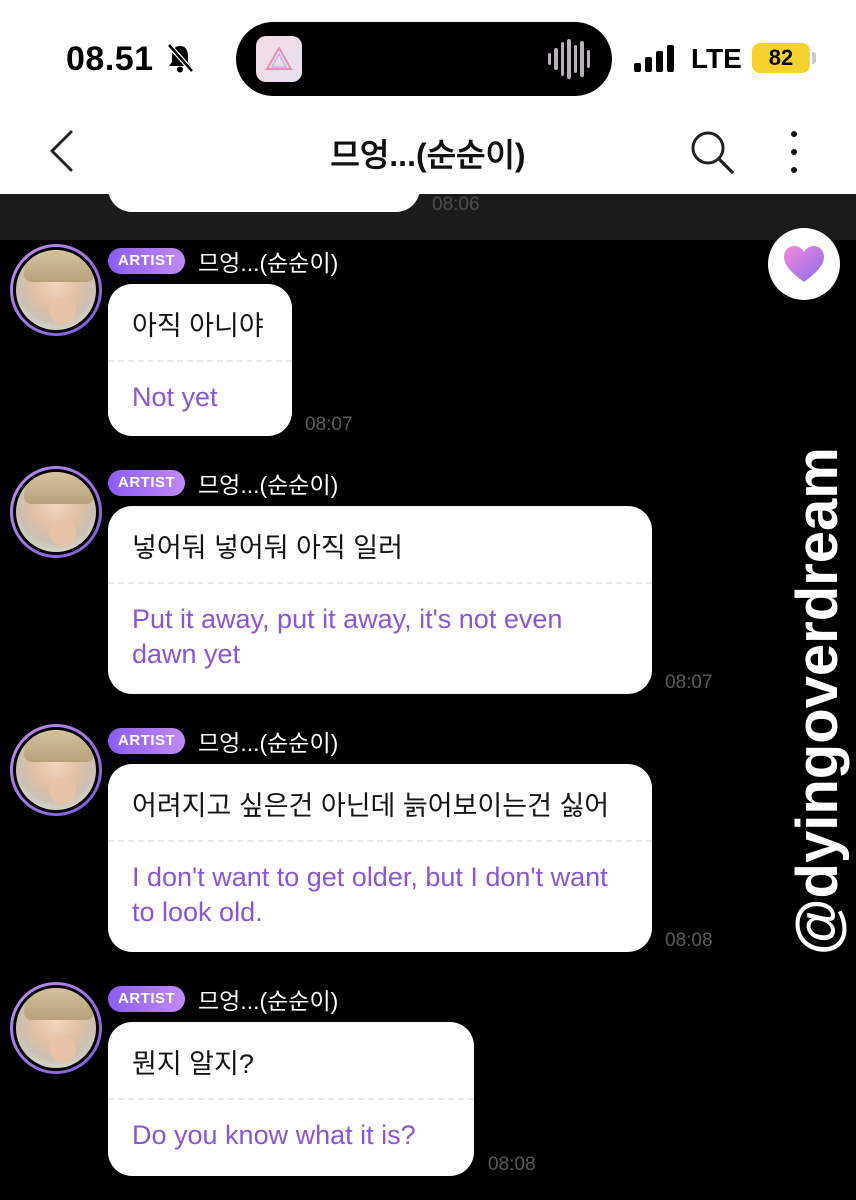 The width and height of the screenshot is (856, 1200). I want to click on message-bubble: 아직 아니야 Not yet, so click(200, 360).